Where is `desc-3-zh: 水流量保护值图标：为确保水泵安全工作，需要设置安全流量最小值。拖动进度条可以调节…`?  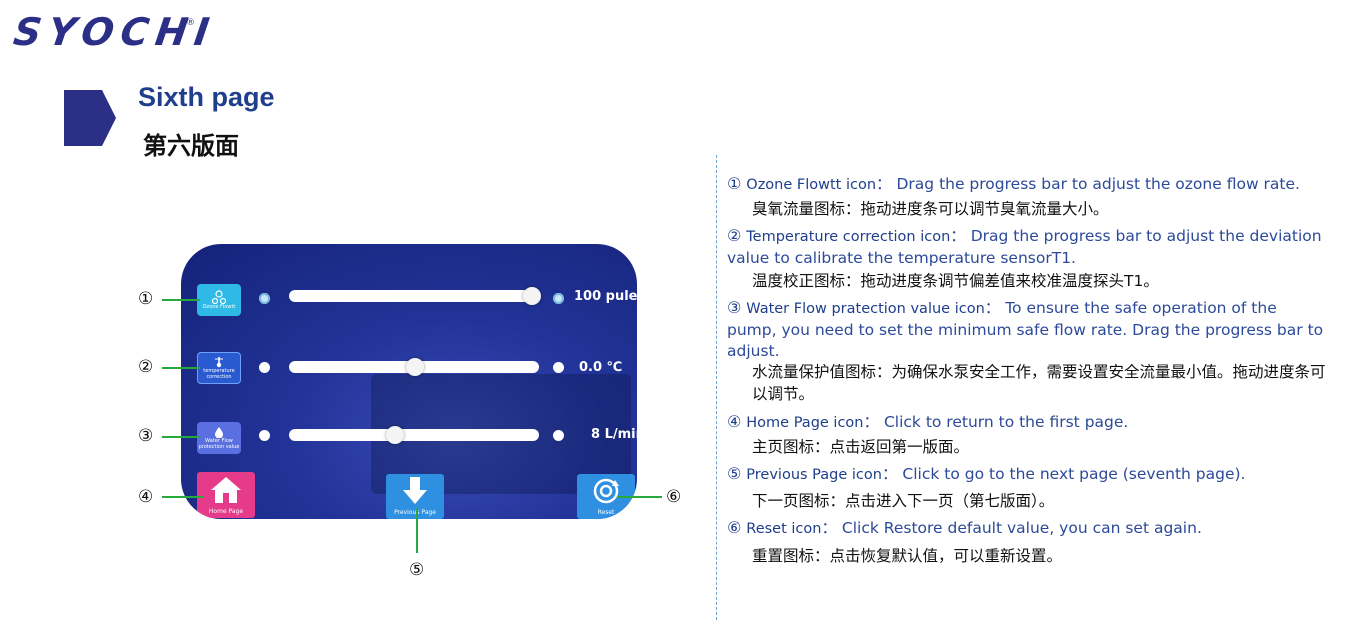
desc-3-zh: 水流量保护值图标：为确保水泵安全工作，需要设置安全流量最小值。拖动进度条可以调节… is located at coordinates (1039, 383).